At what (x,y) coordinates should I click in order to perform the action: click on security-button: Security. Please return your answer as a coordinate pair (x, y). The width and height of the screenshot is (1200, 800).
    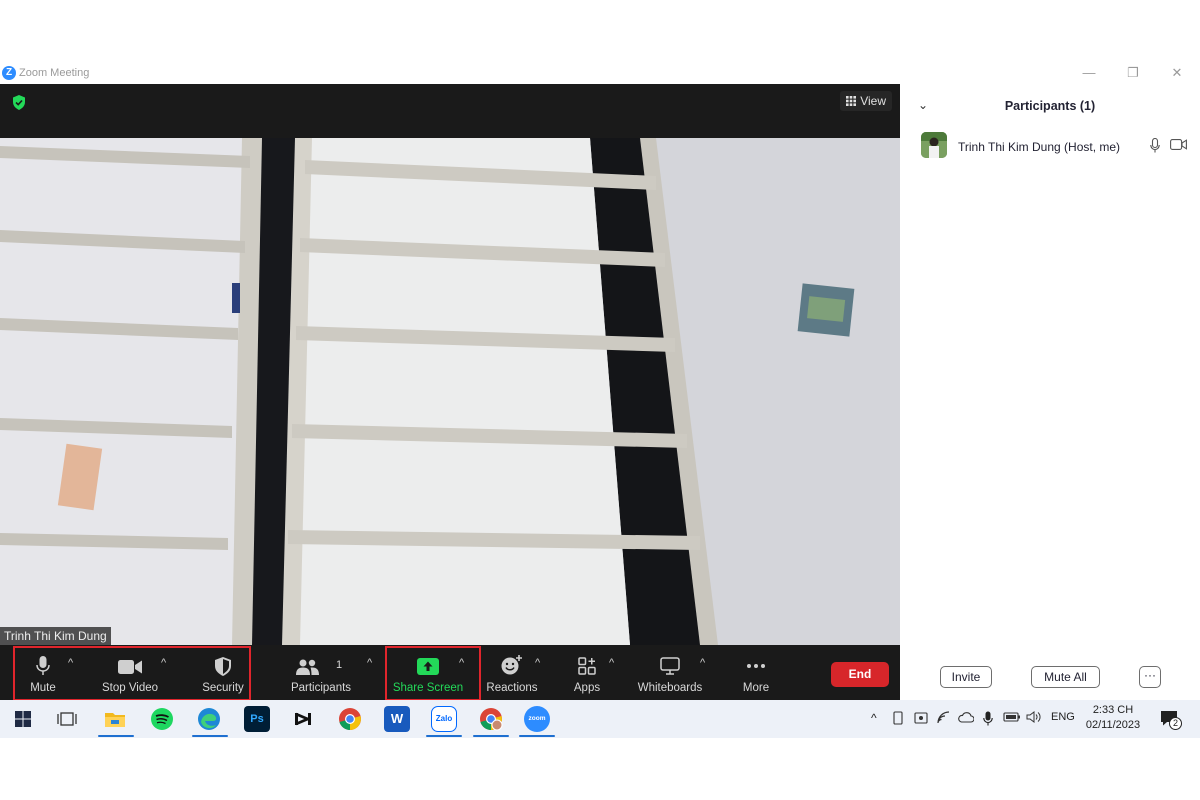
    Looking at the image, I should click on (223, 672).